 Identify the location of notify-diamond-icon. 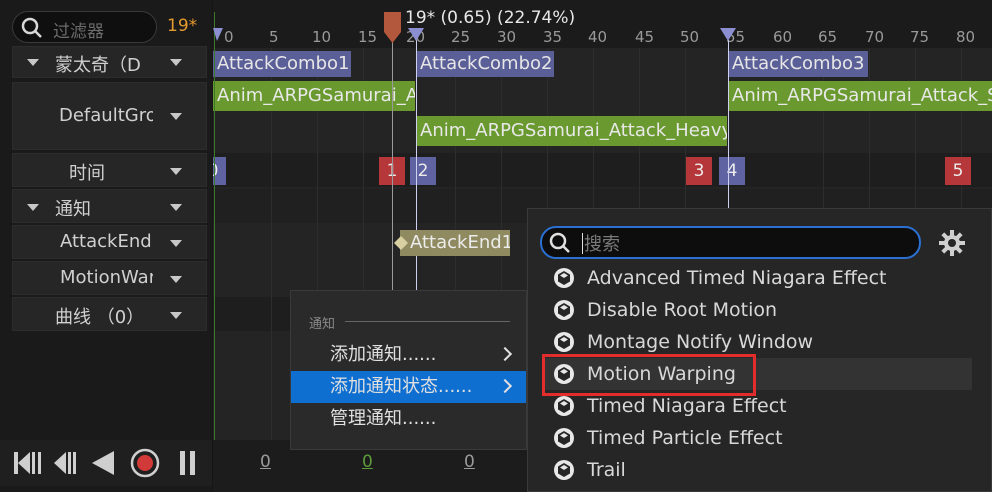
(401, 243).